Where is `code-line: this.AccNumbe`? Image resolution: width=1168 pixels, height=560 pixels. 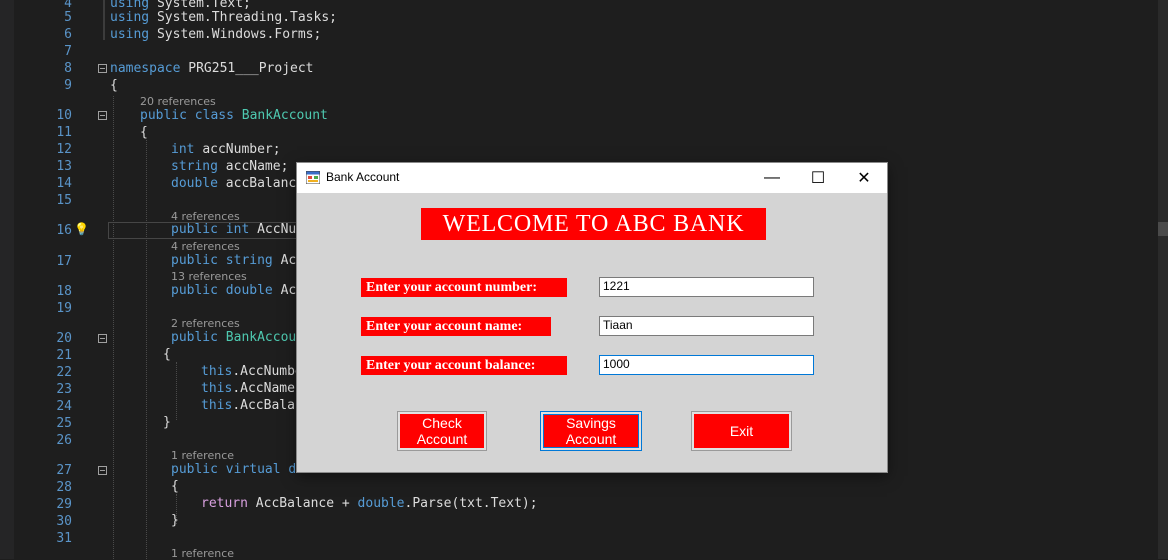 code-line: this.AccNumbe is located at coordinates (252, 371).